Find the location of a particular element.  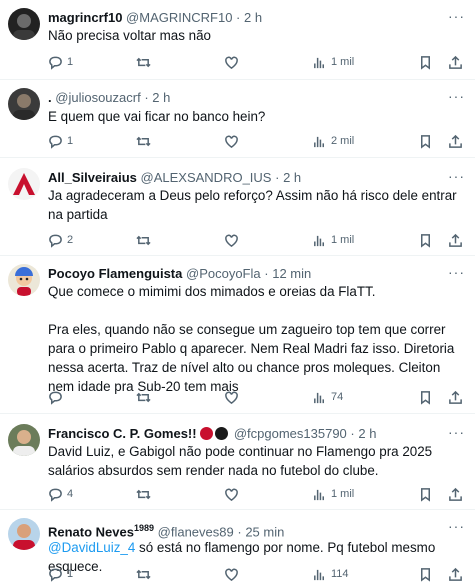

tweet-text: Não precisa voltar mas não is located at coordinates (129, 35).